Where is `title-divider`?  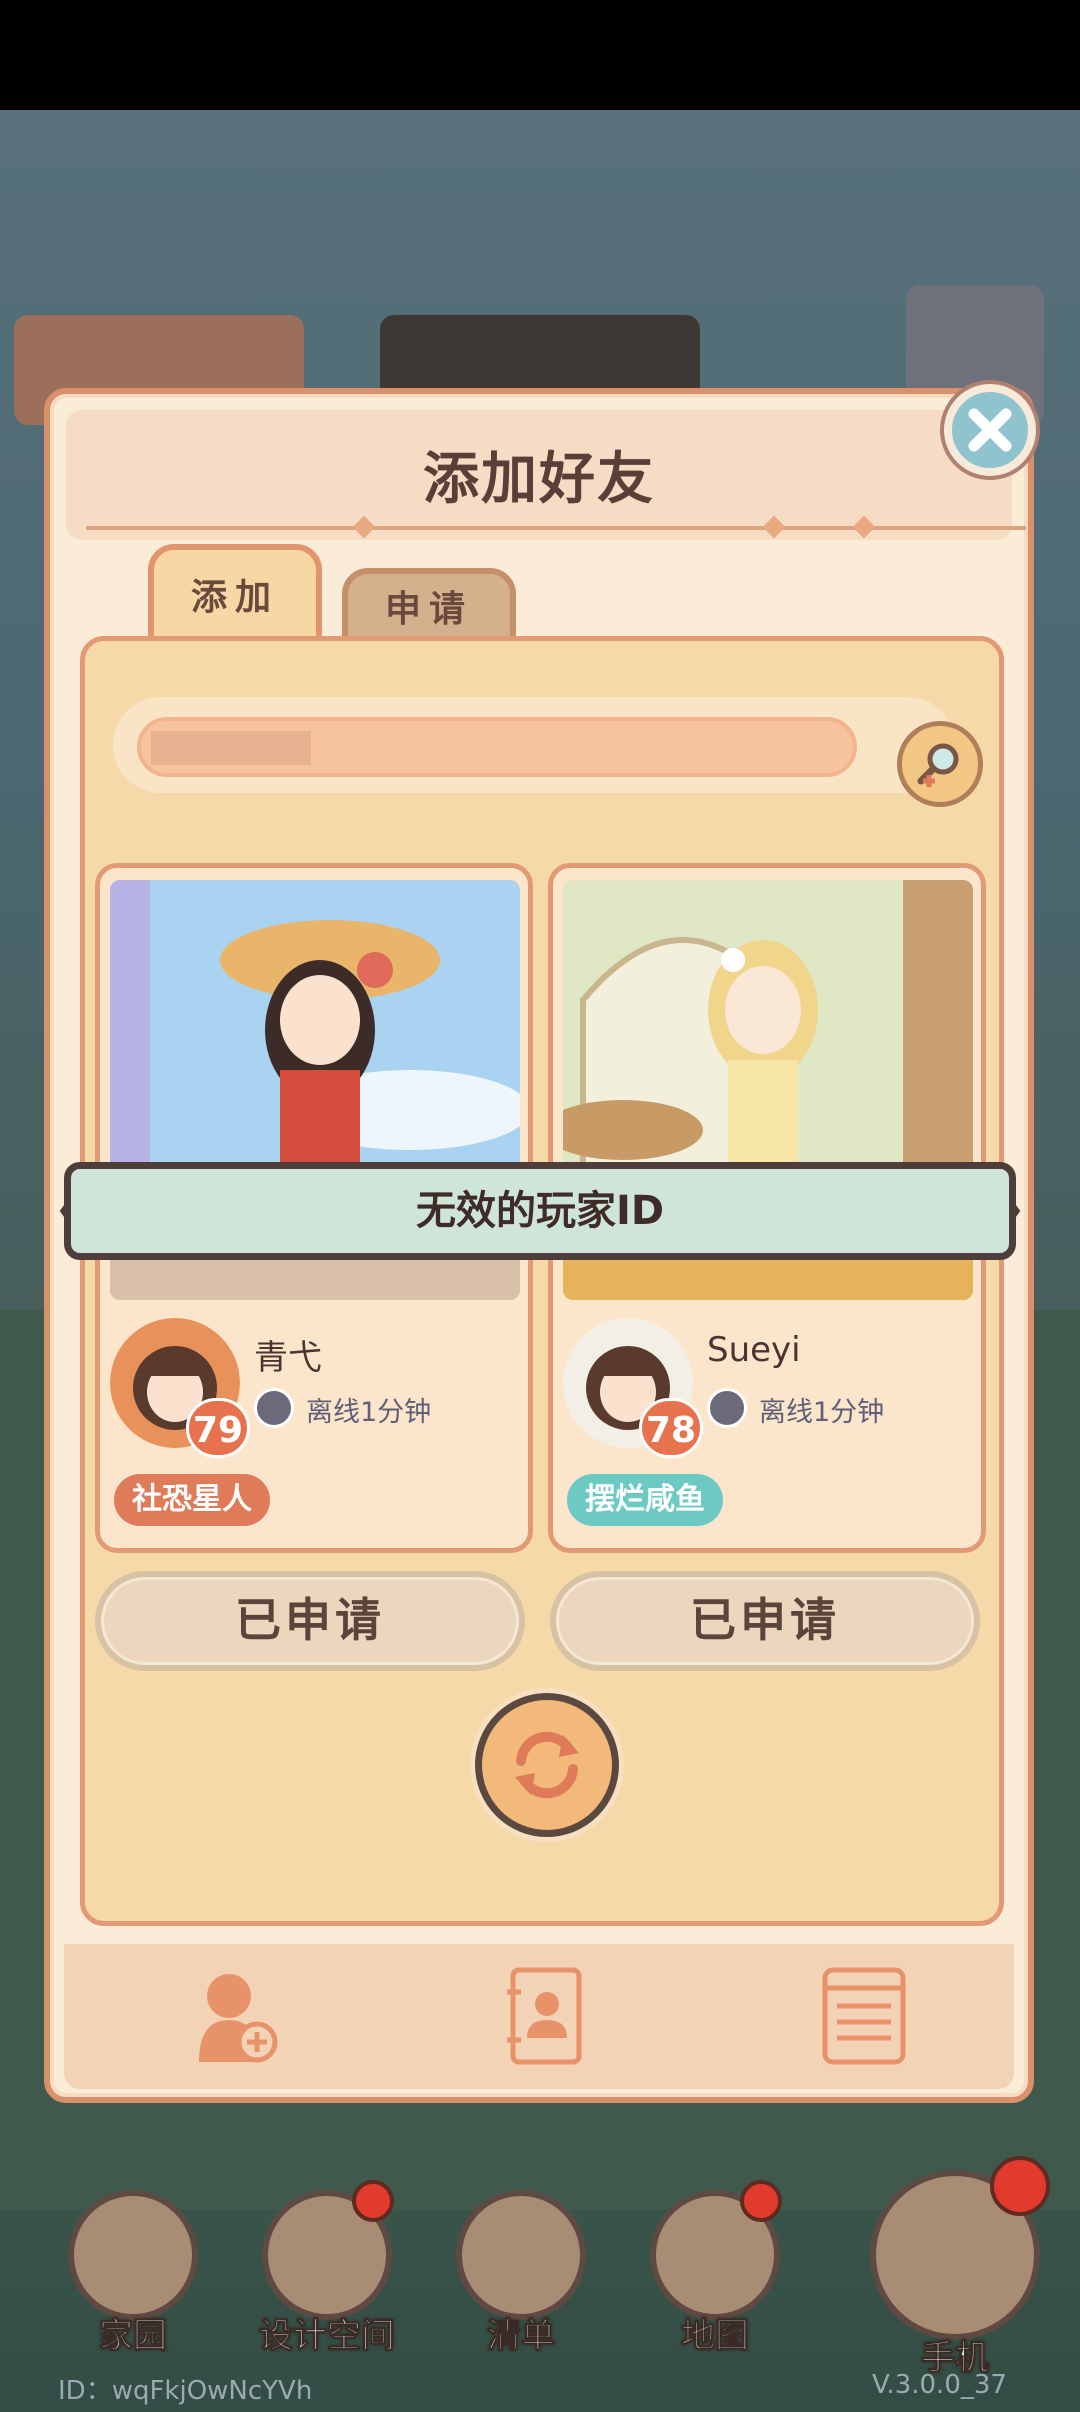
title-divider is located at coordinates (556, 528).